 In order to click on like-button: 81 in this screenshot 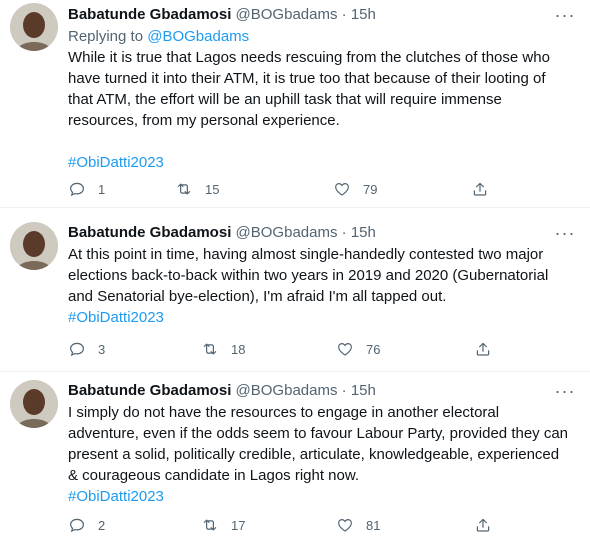, I will do `click(358, 525)`.